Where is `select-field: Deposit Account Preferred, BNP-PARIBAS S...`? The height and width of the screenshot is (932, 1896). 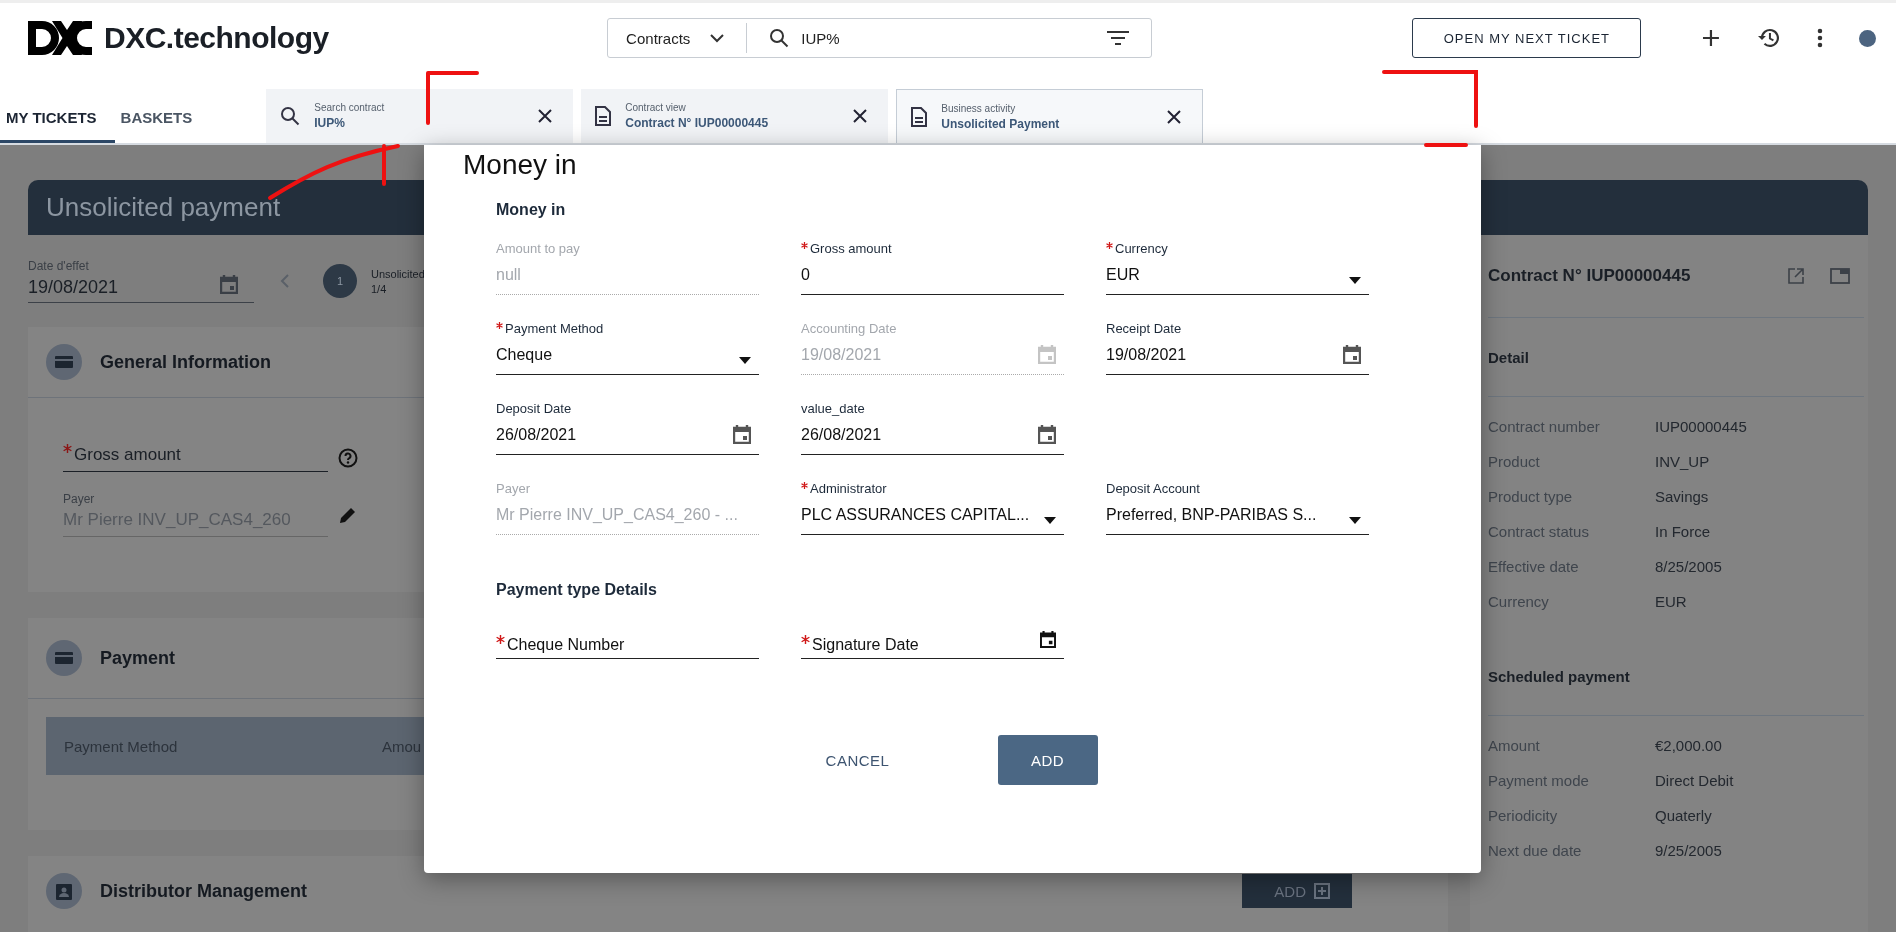
select-field: Deposit Account Preferred, BNP-PARIBAS S... is located at coordinates (1237, 508).